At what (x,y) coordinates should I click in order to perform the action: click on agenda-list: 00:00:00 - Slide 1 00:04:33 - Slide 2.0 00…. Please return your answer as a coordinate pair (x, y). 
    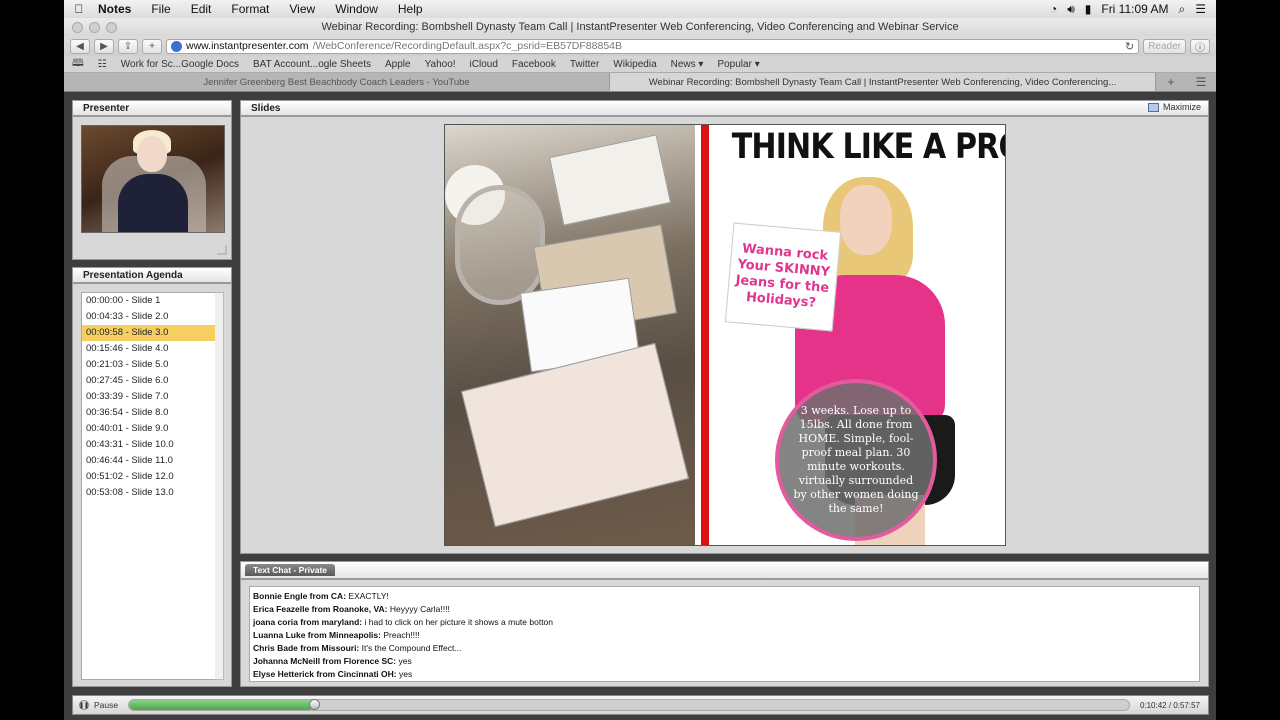
    Looking at the image, I should click on (150, 486).